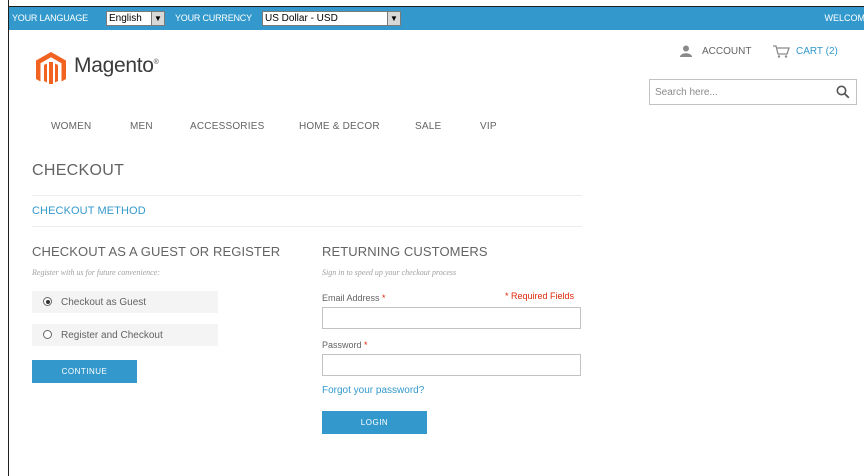 This screenshot has height=476, width=864. Describe the element at coordinates (781, 51) in the screenshot. I see `cart-icon` at that location.